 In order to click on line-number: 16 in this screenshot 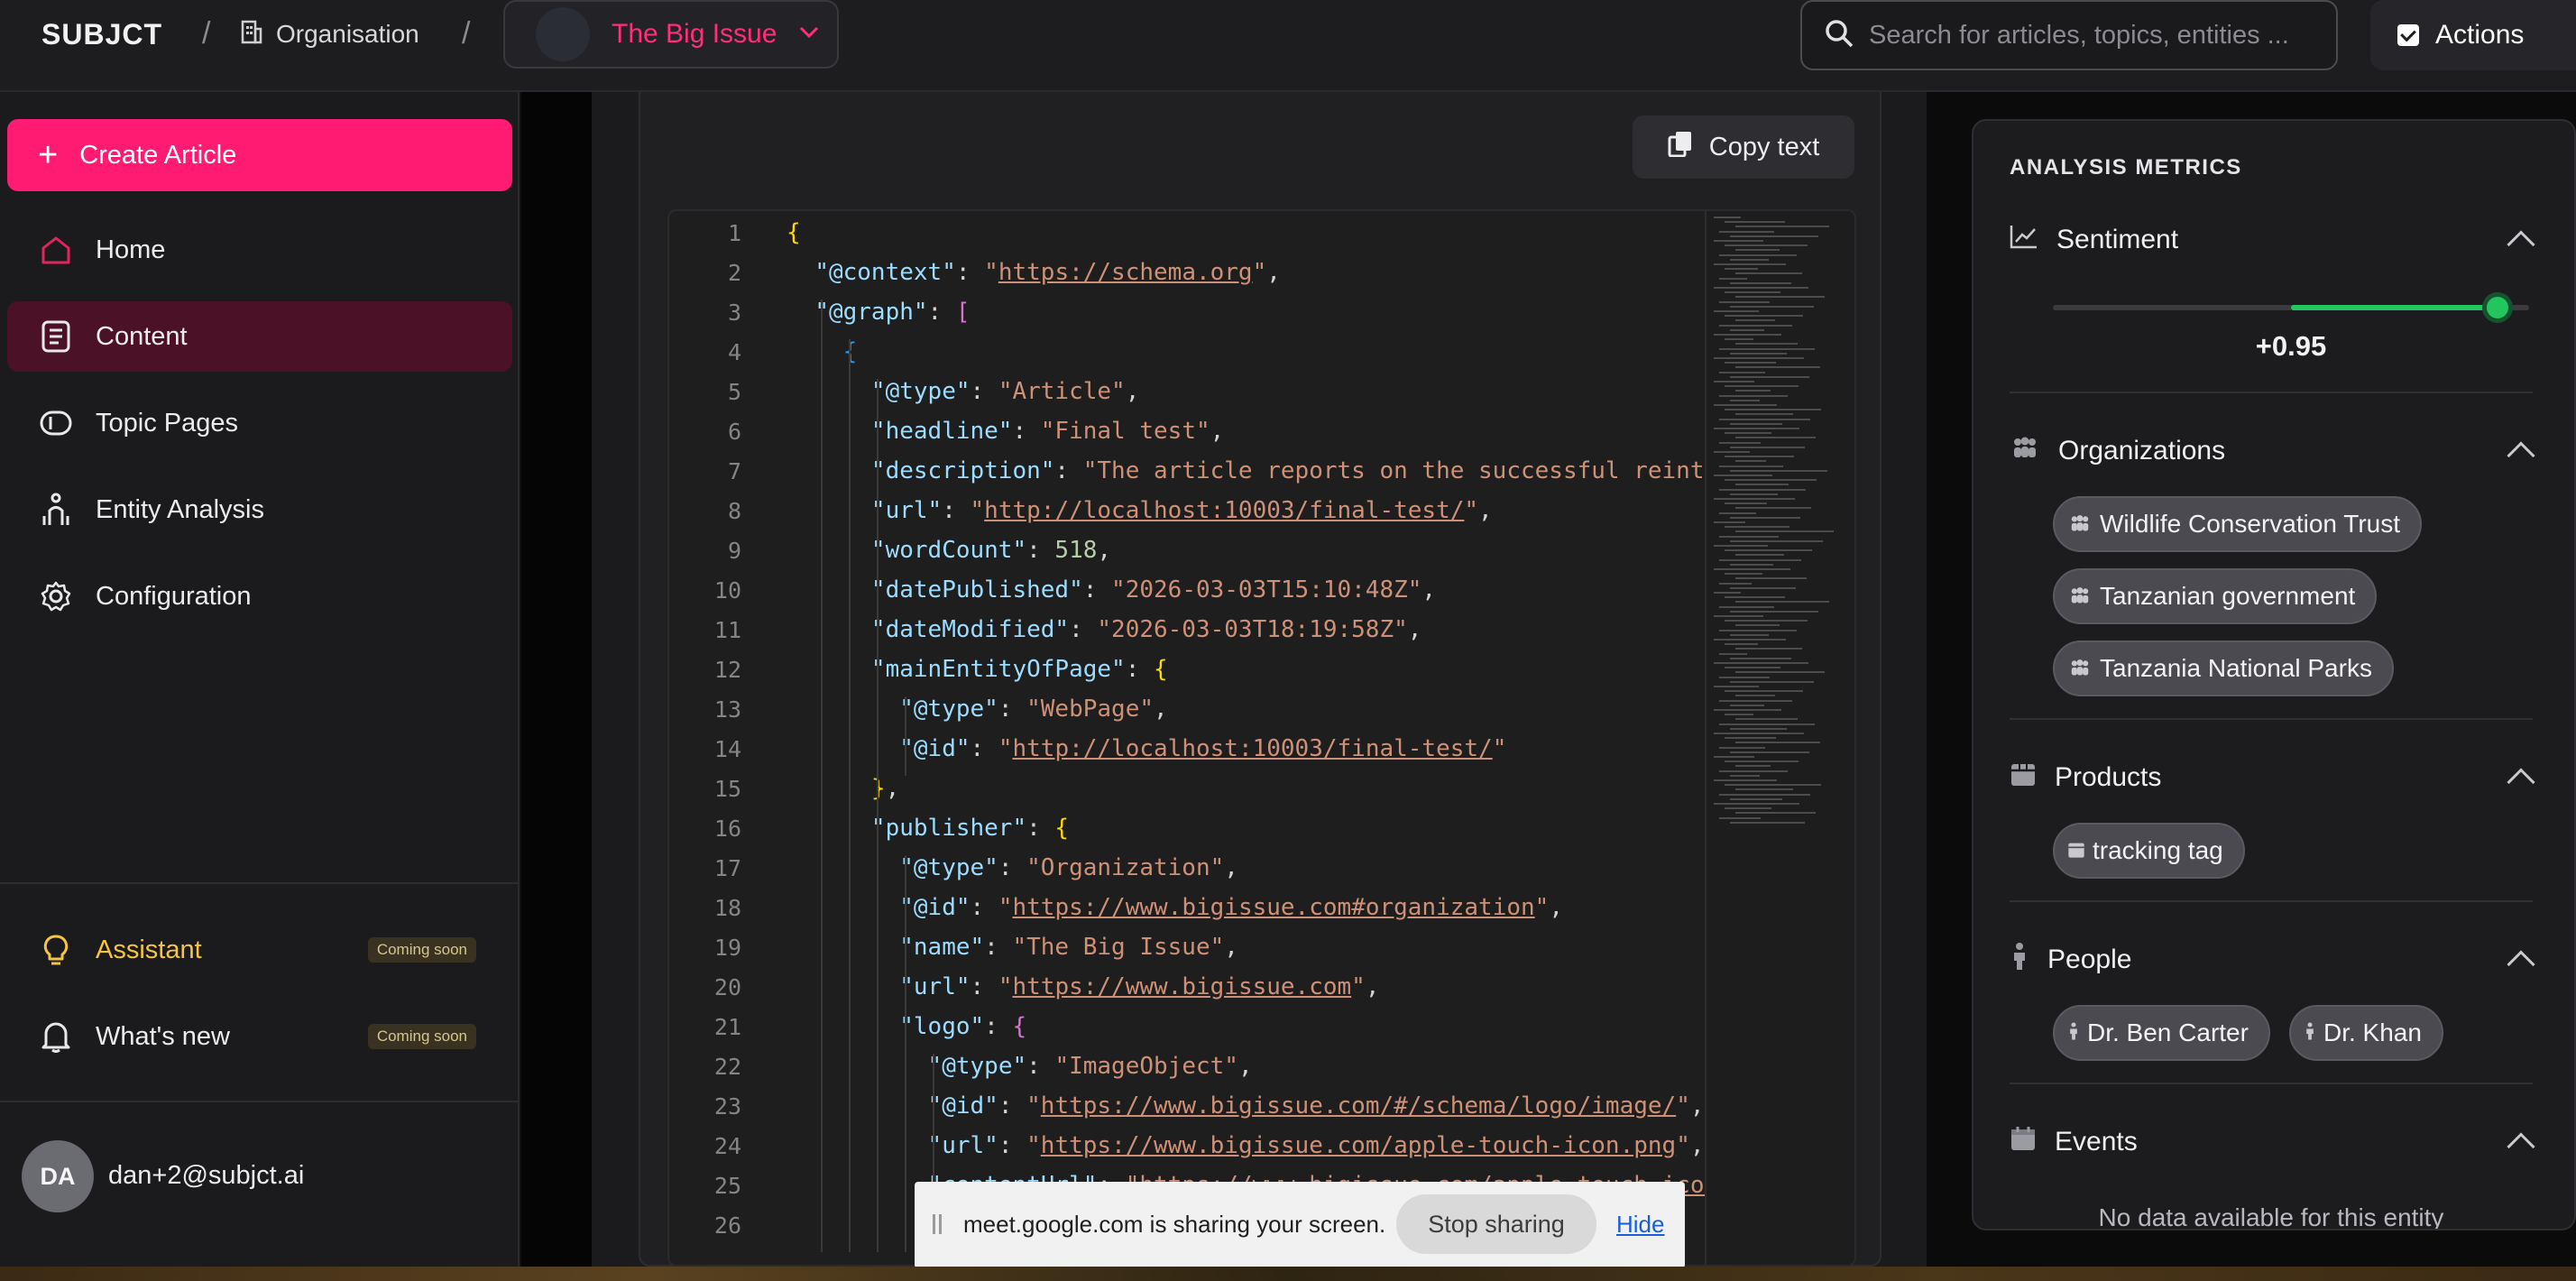, I will do `click(727, 829)`.